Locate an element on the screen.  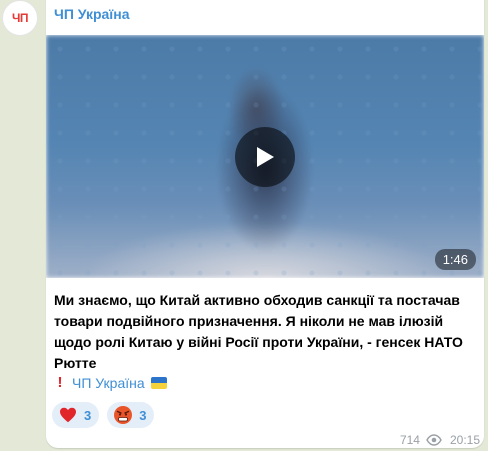
reaction-angry: 3 is located at coordinates (131, 415).